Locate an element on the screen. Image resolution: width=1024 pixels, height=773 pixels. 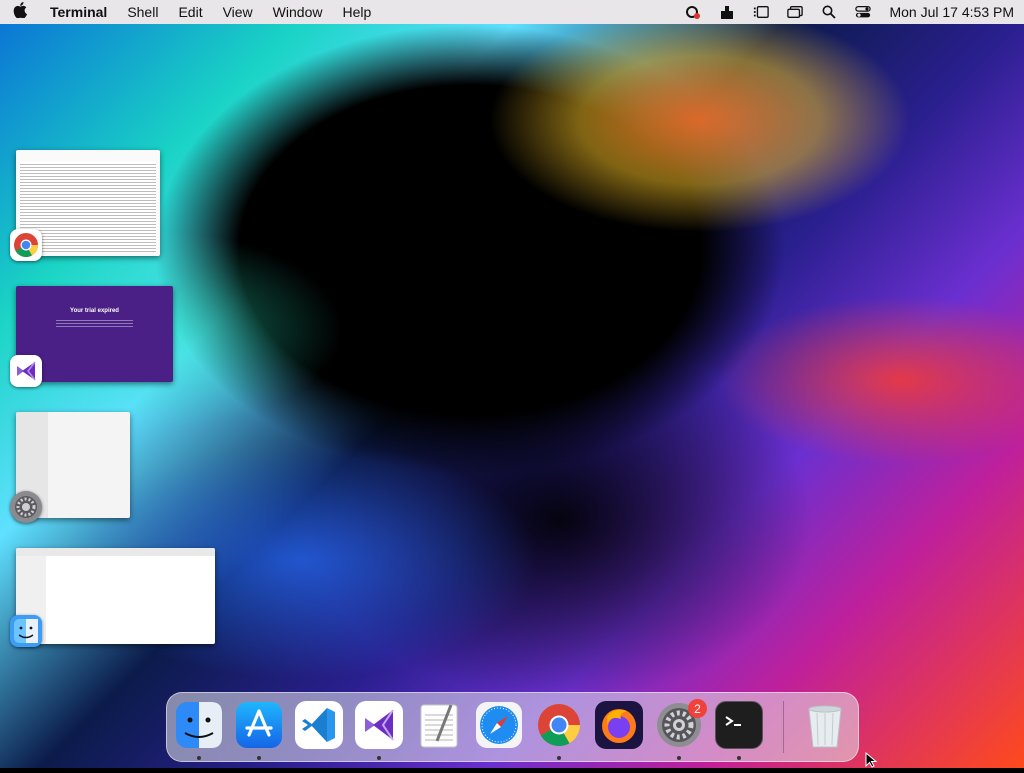
visual-studio-icon is located at coordinates (26, 371).